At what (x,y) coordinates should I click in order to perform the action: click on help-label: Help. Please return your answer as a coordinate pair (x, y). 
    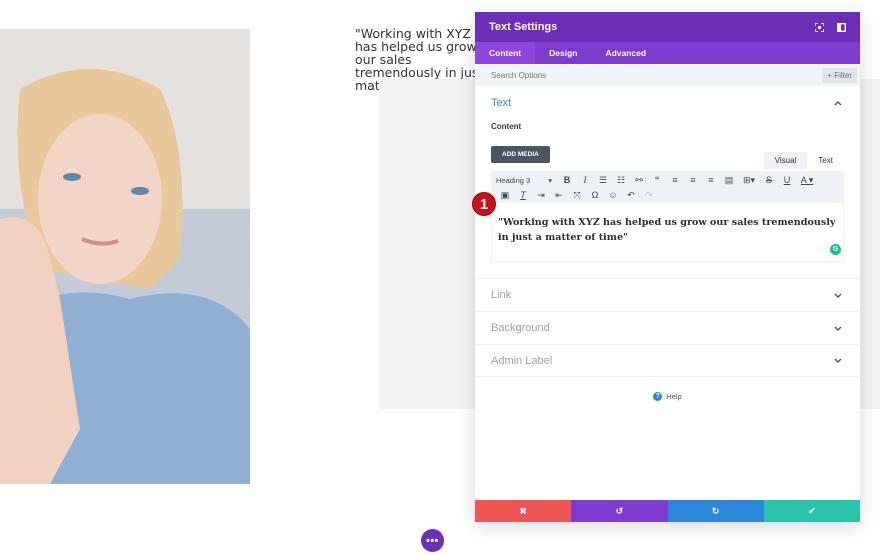
    Looking at the image, I should click on (674, 396).